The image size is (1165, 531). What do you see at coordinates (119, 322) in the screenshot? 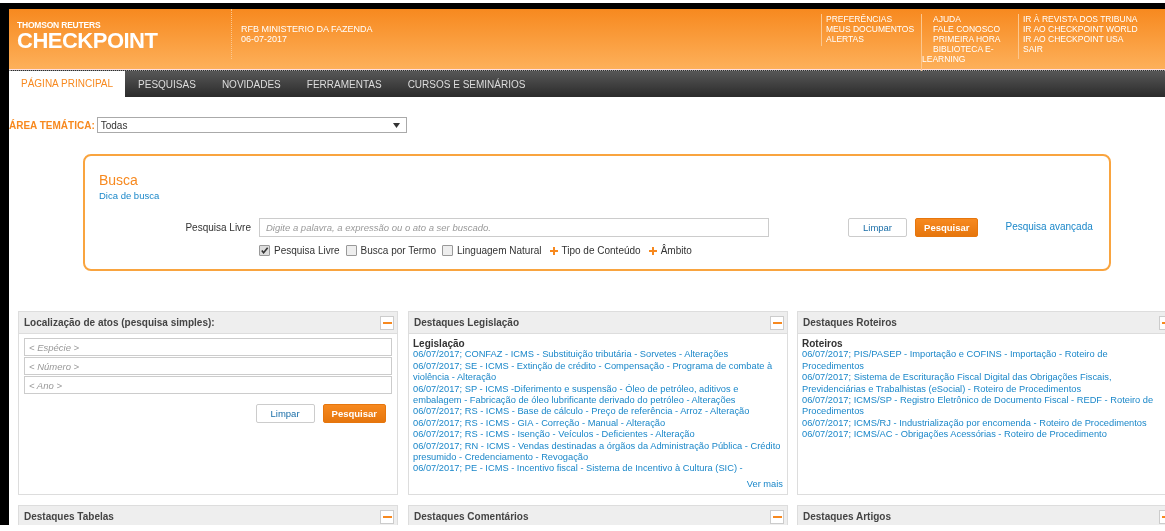
I see `panel-title: Localização de atos (pesquisa simples):` at bounding box center [119, 322].